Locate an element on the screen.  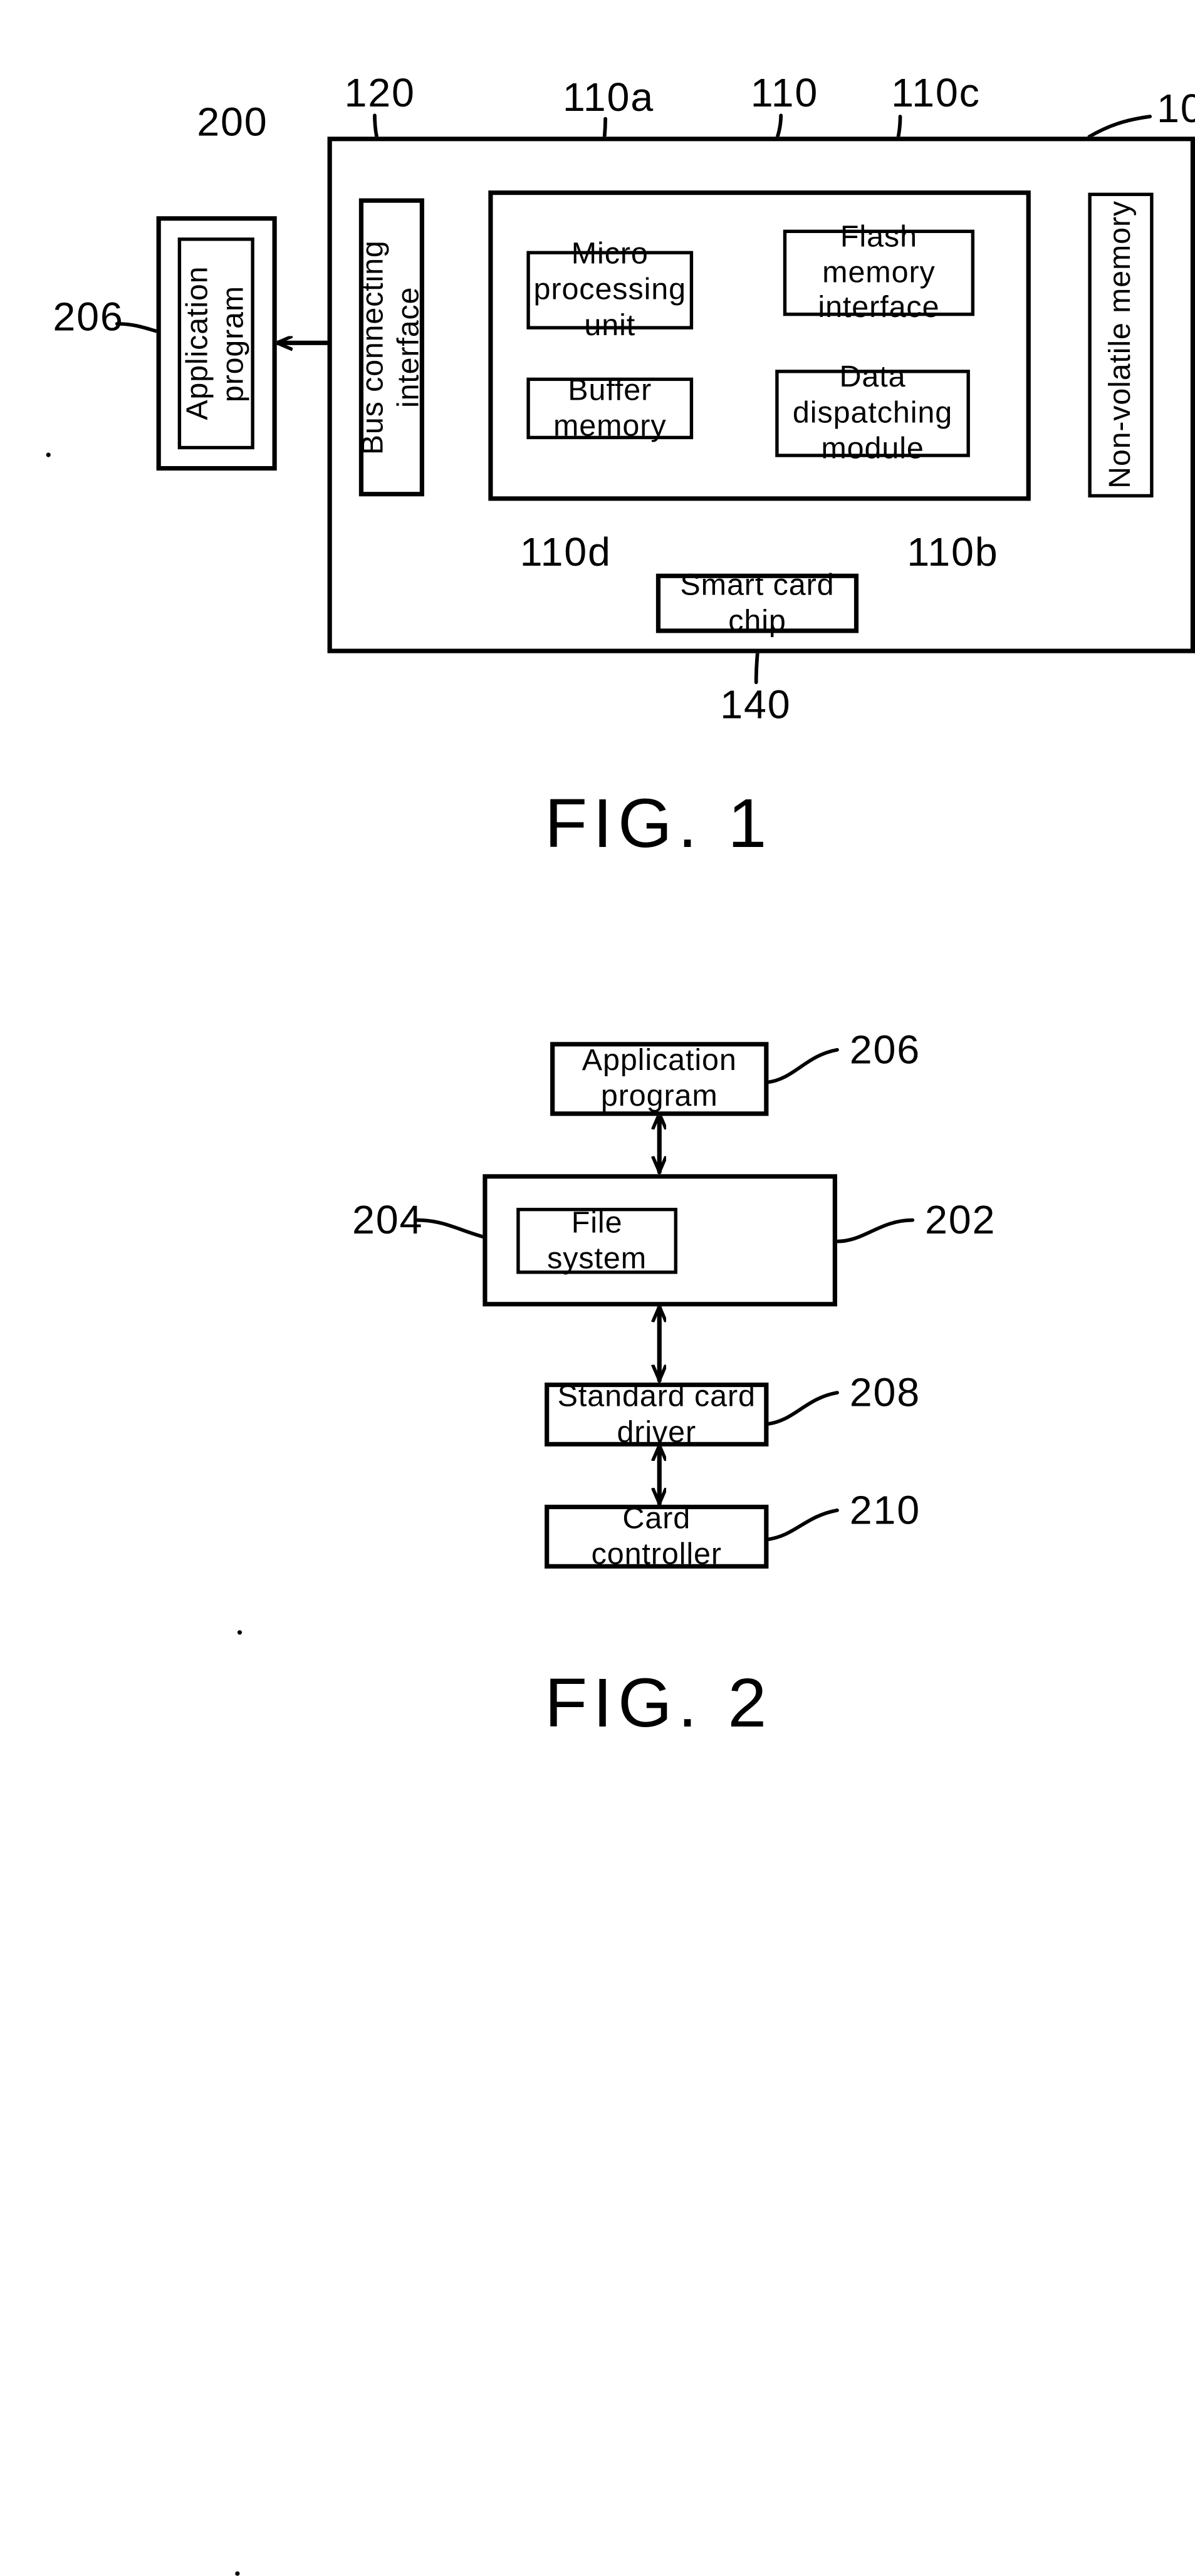
fig2-caption: FIG. 2 is located at coordinates (659, 1704).